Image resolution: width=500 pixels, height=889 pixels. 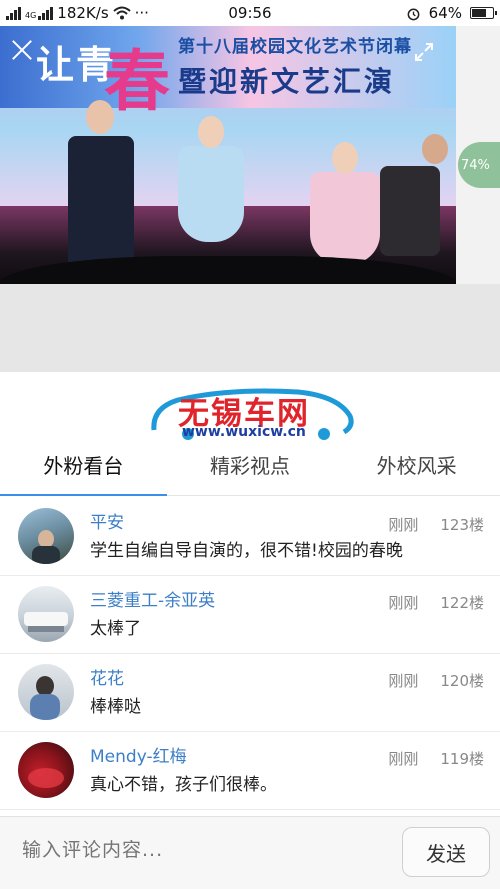 What do you see at coordinates (250, 537) in the screenshot?
I see `comment-item: 平安 刚刚 123楼 学生自编自导自演的，很不错!校园的春晚` at bounding box center [250, 537].